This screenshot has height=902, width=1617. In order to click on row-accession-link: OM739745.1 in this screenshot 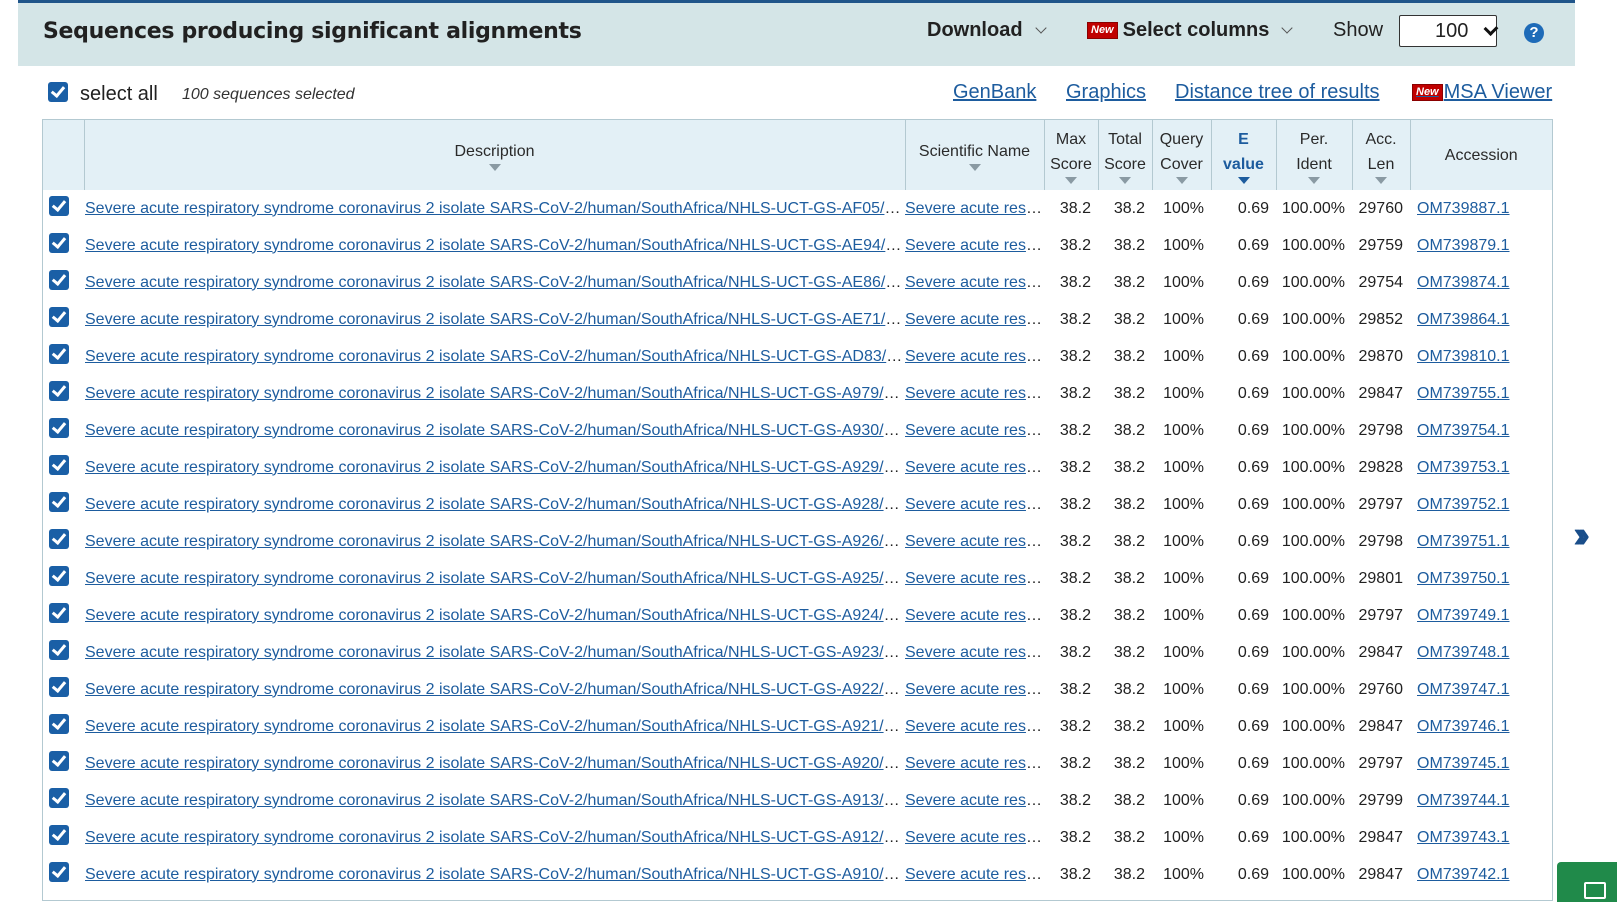, I will do `click(1463, 763)`.